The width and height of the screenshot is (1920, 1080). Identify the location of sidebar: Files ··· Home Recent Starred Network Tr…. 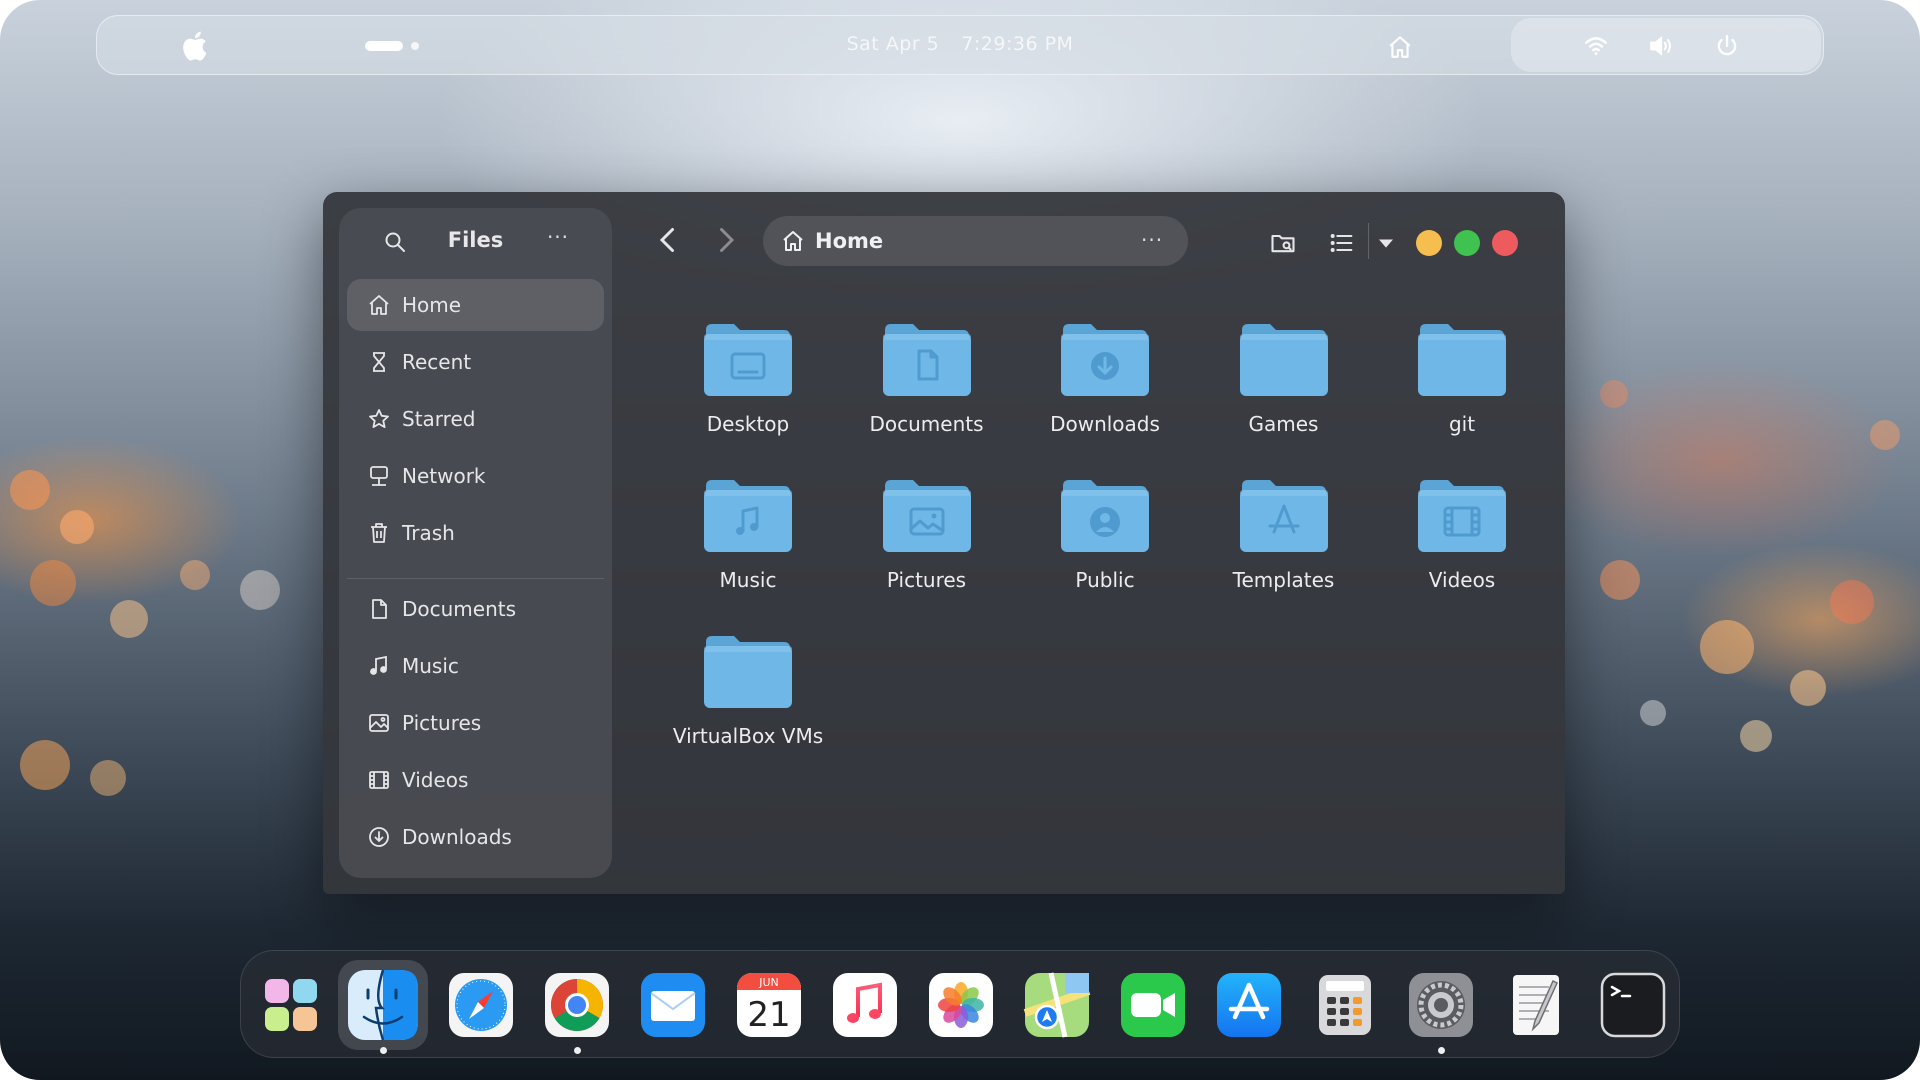
(475, 543).